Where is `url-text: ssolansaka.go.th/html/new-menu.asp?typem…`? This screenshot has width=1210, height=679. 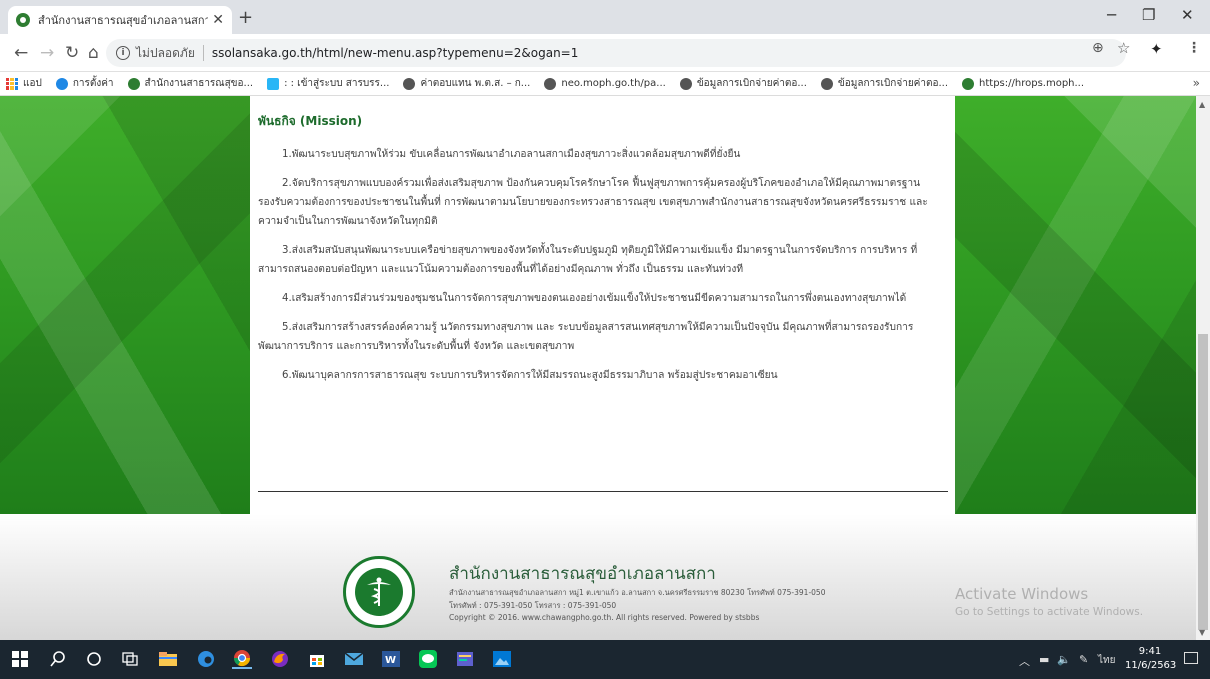
url-text: ssolansaka.go.th/html/new-menu.asp?typem… is located at coordinates (395, 53).